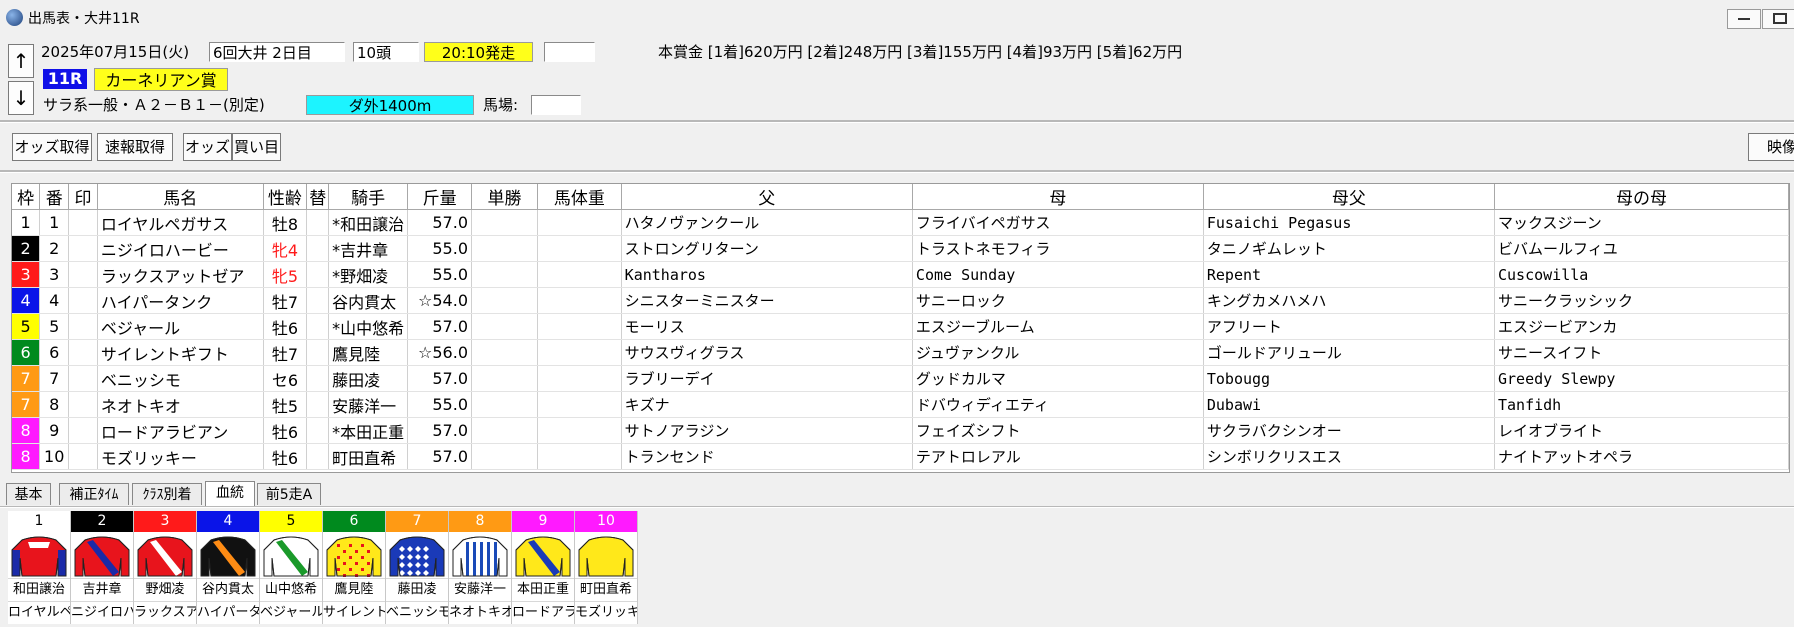 Image resolution: width=1794 pixels, height=627 pixels. What do you see at coordinates (439, 378) in the screenshot?
I see `cell-weight: 57.0` at bounding box center [439, 378].